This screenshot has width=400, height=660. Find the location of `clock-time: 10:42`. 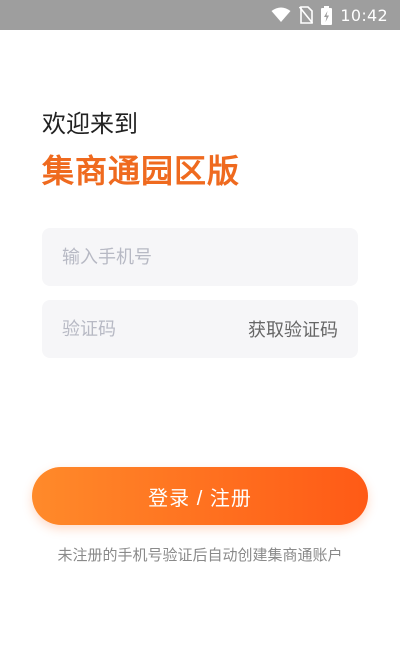

clock-time: 10:42 is located at coordinates (364, 15).